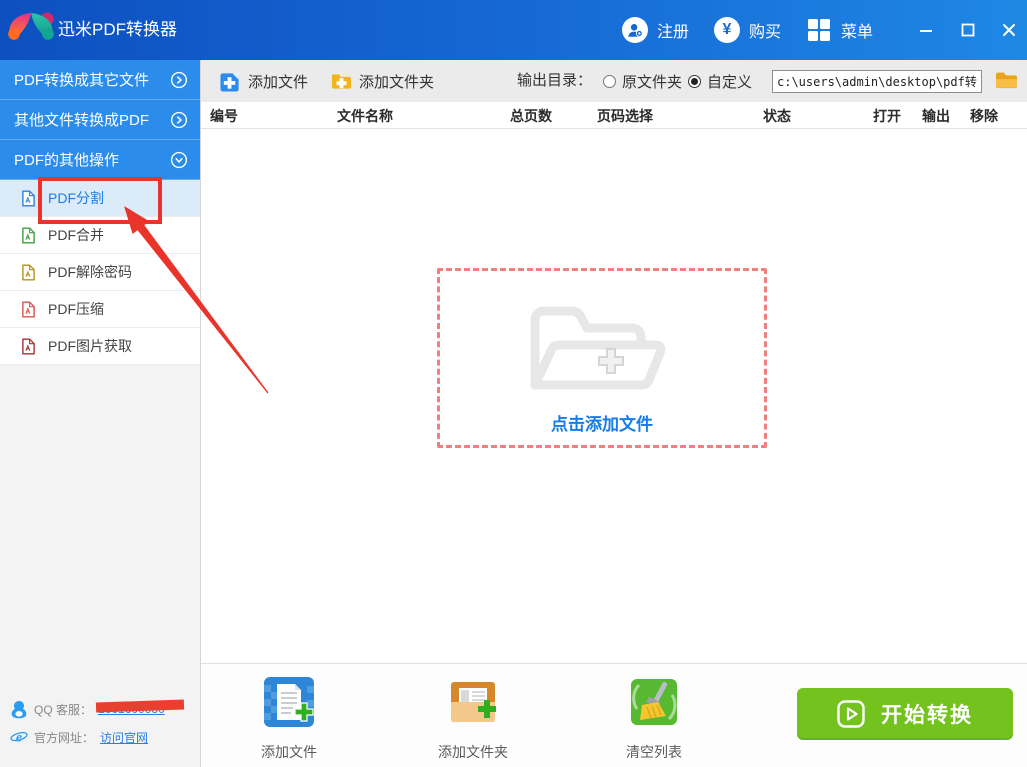 The width and height of the screenshot is (1027, 767). I want to click on minimize-icon, so click(926, 31).